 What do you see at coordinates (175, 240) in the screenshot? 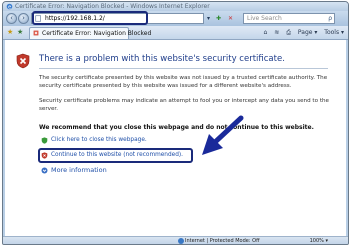
I see `status-bar: Internet | Protected Mode: Off 100% ▾` at bounding box center [175, 240].